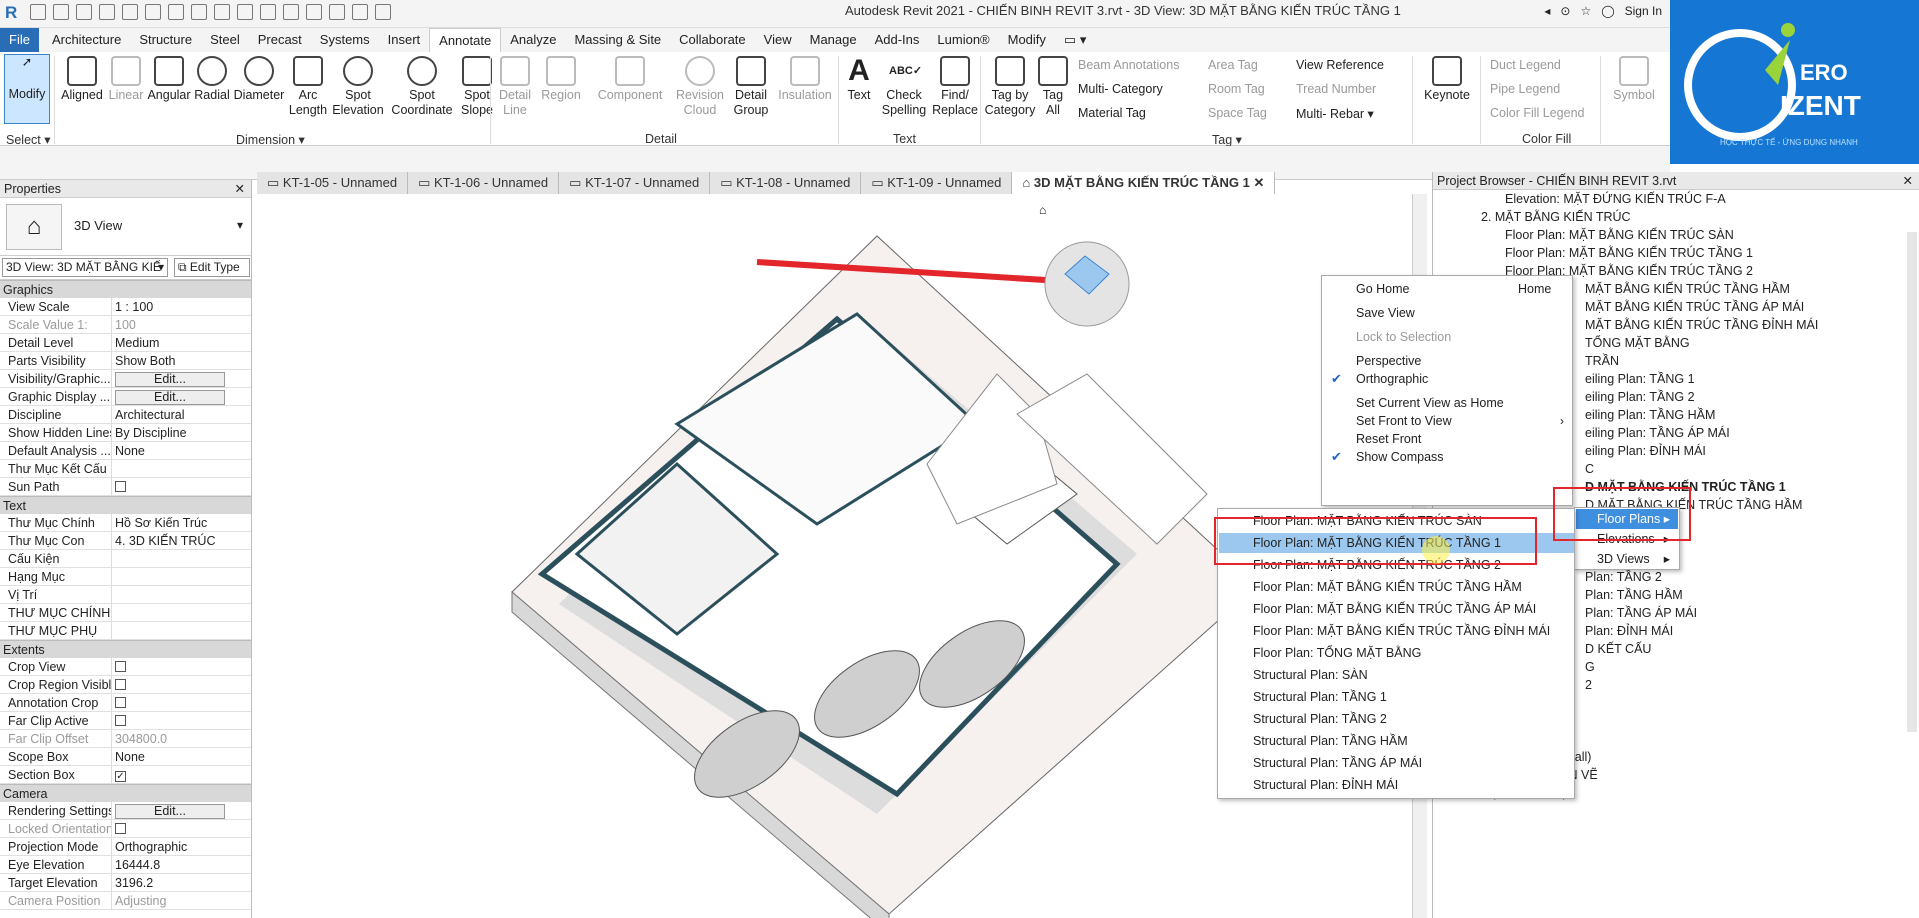 This screenshot has width=1919, height=918. Describe the element at coordinates (1537, 113) in the screenshot. I see `color-fill-legend-button: Color Fill Legend` at that location.